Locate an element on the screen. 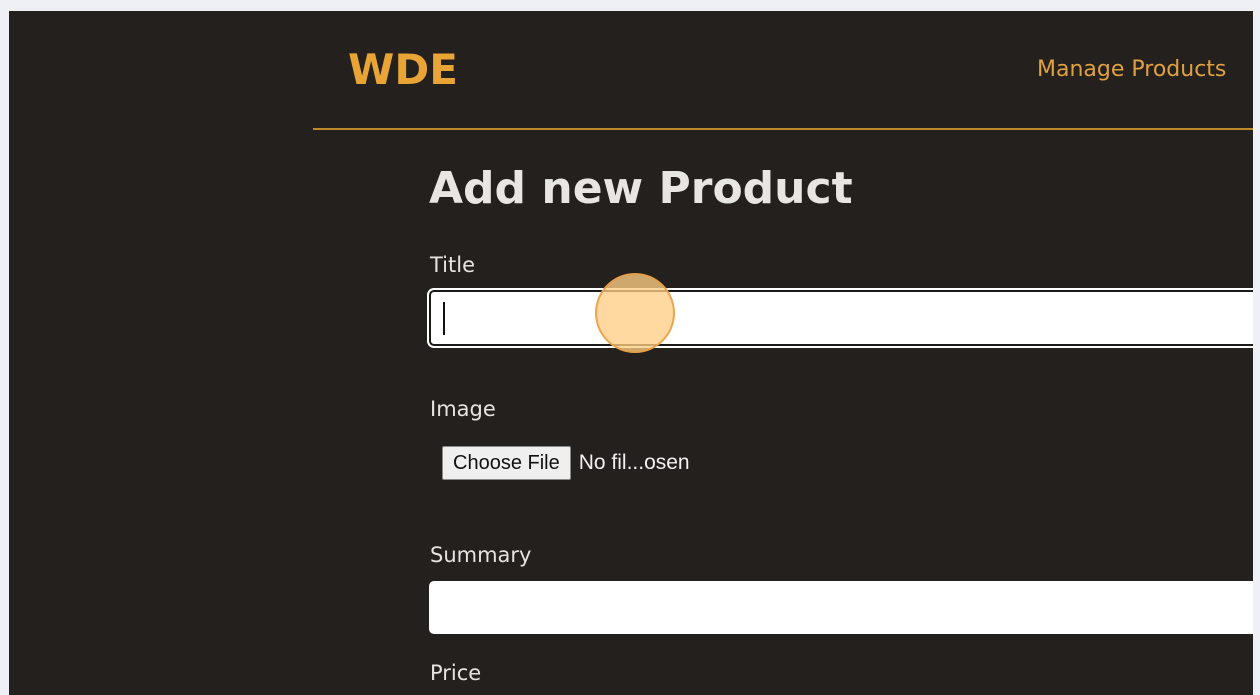 Image resolution: width=1260 pixels, height=695 pixels. file-status-text: No fil...osen is located at coordinates (634, 462).